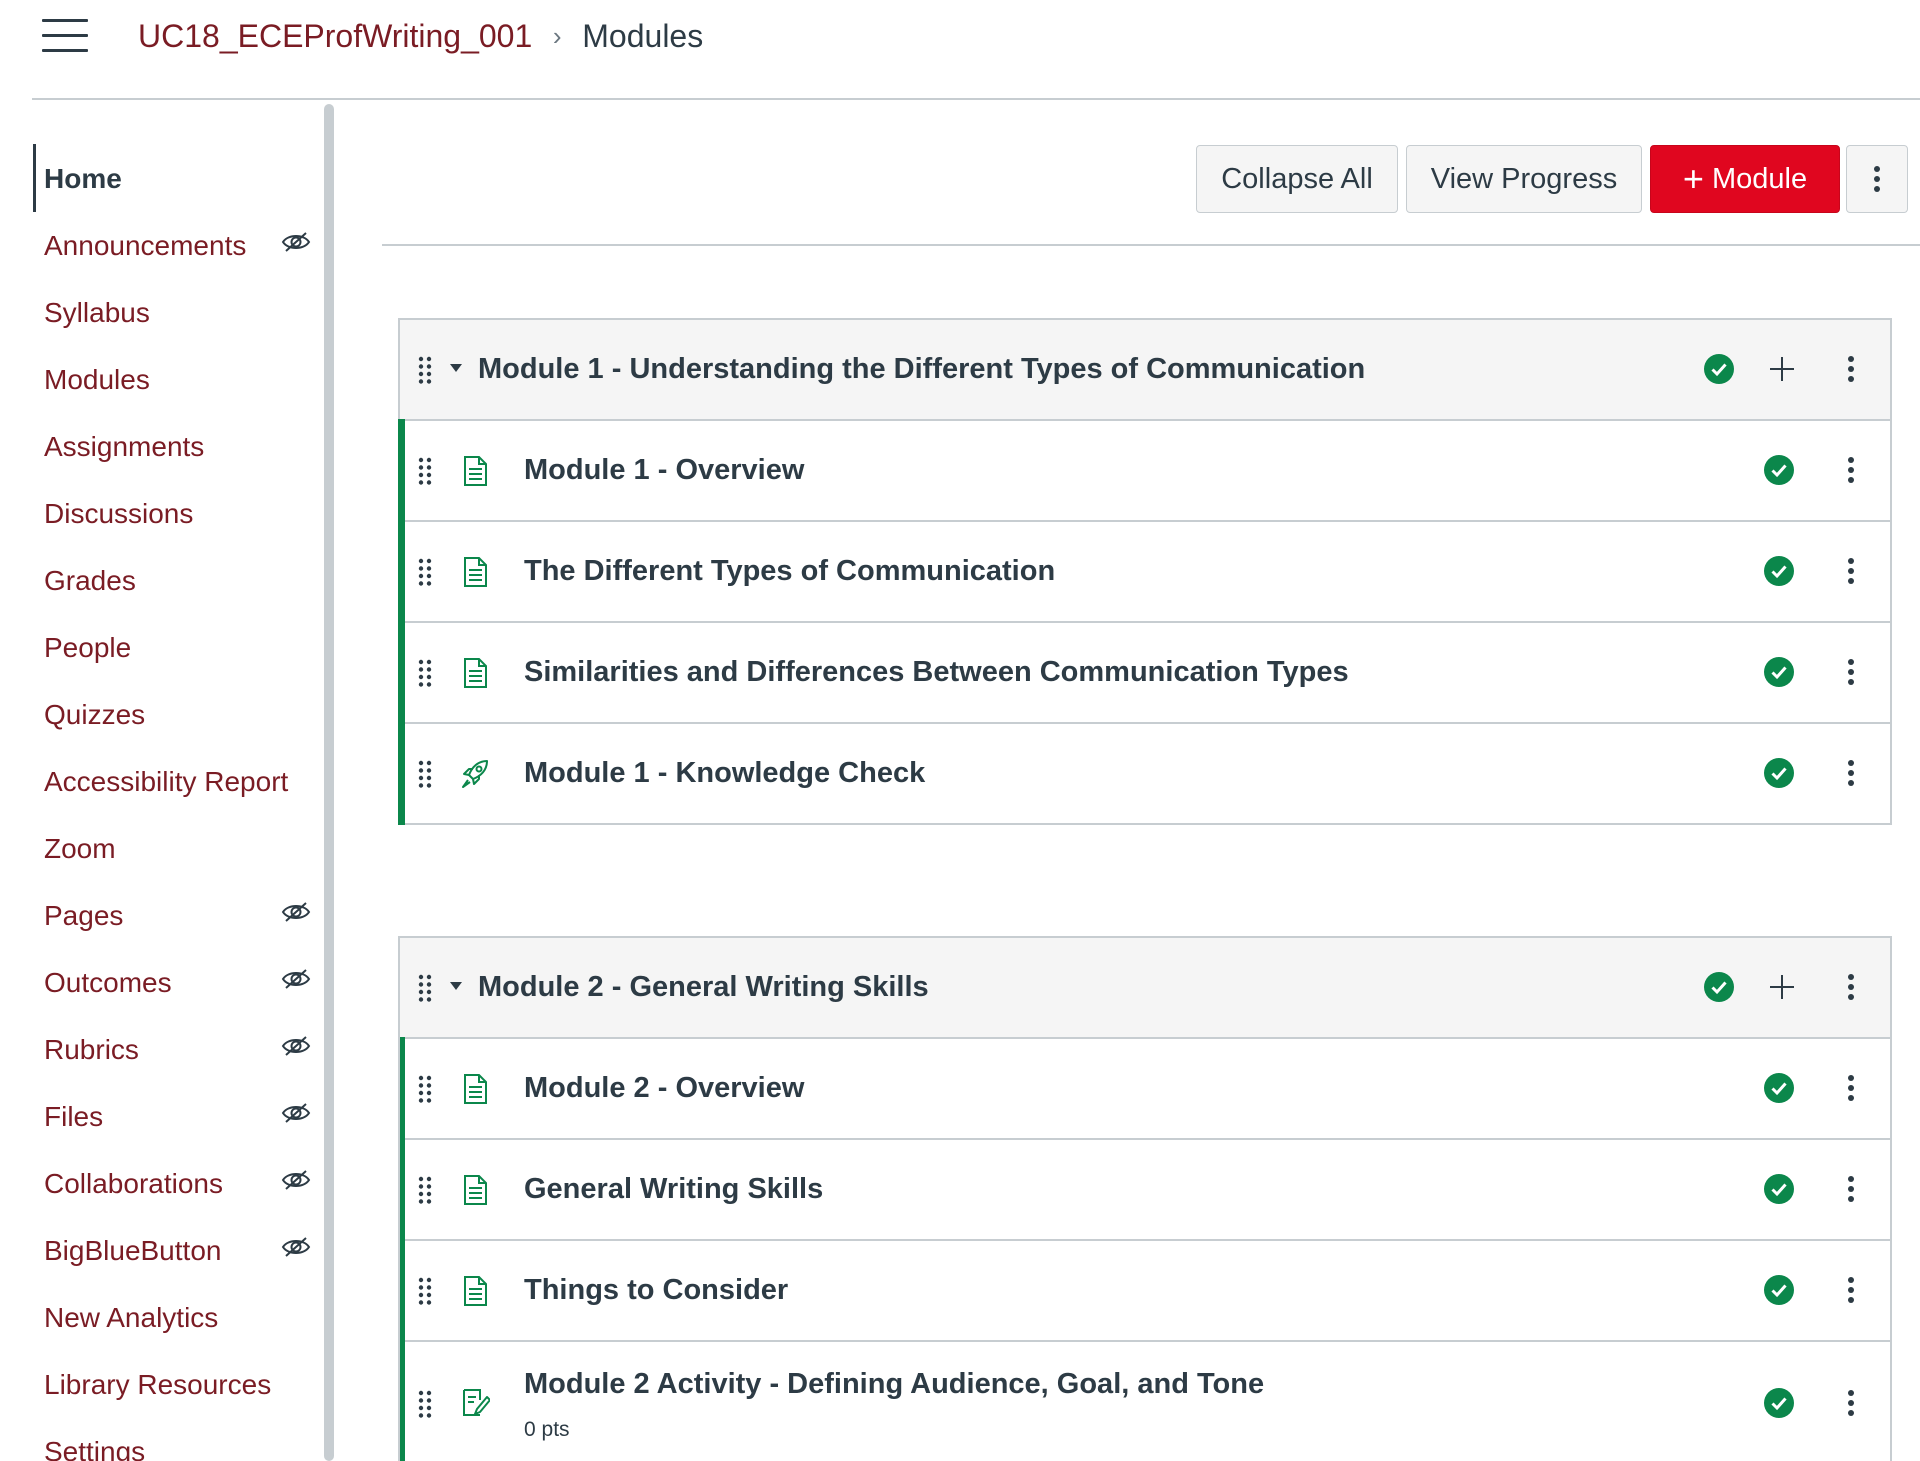  I want to click on module-item: The Different Types of Communication, so click(1144, 571).